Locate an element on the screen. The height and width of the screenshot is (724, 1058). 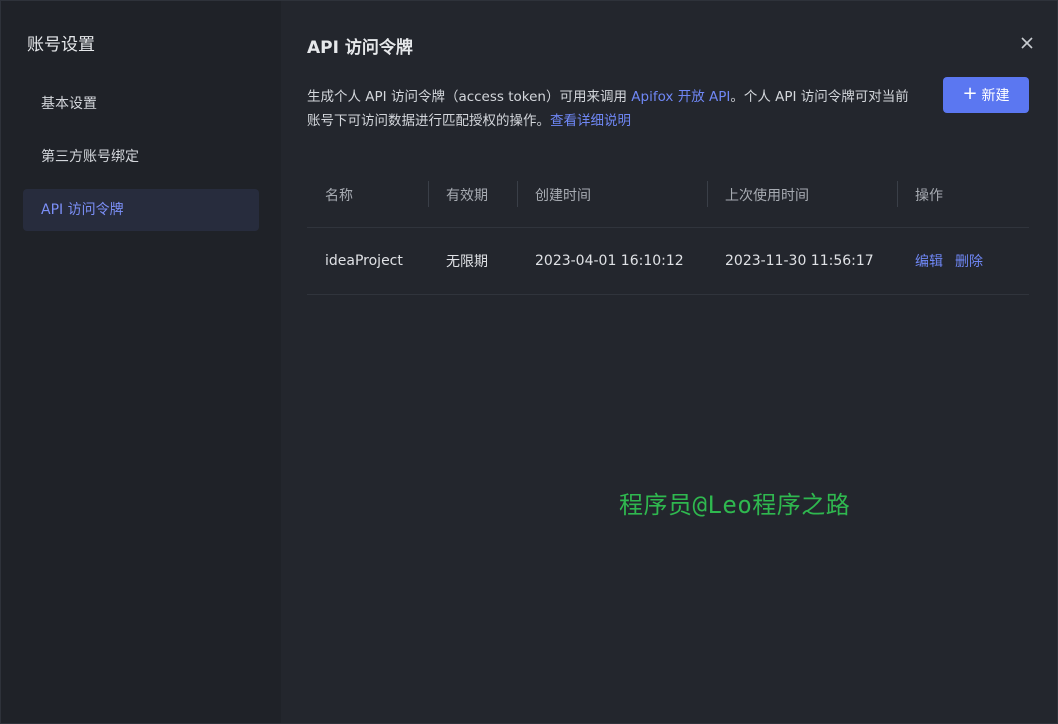
sidebar-item-third-party-binding: 第三方账号绑定 is located at coordinates (141, 157).